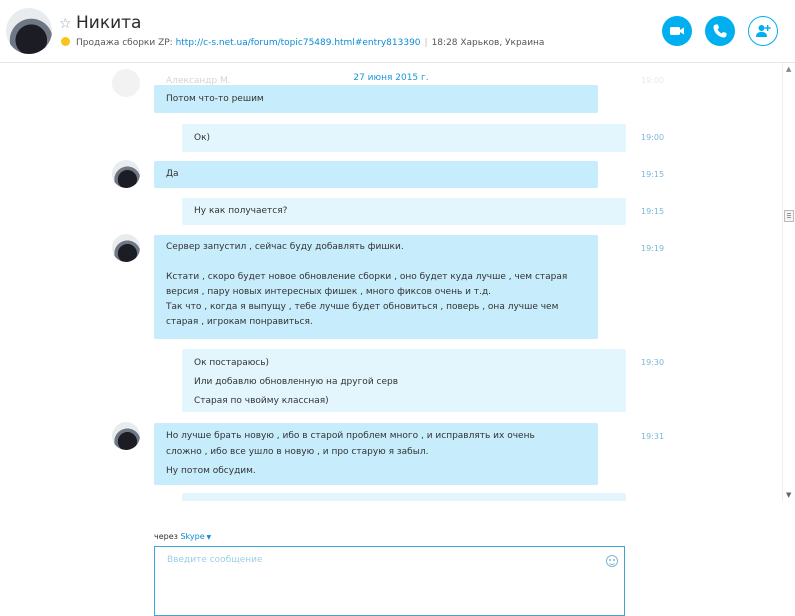  I want to click on message-bubble-incoming: Потом что-то решим, so click(376, 99).